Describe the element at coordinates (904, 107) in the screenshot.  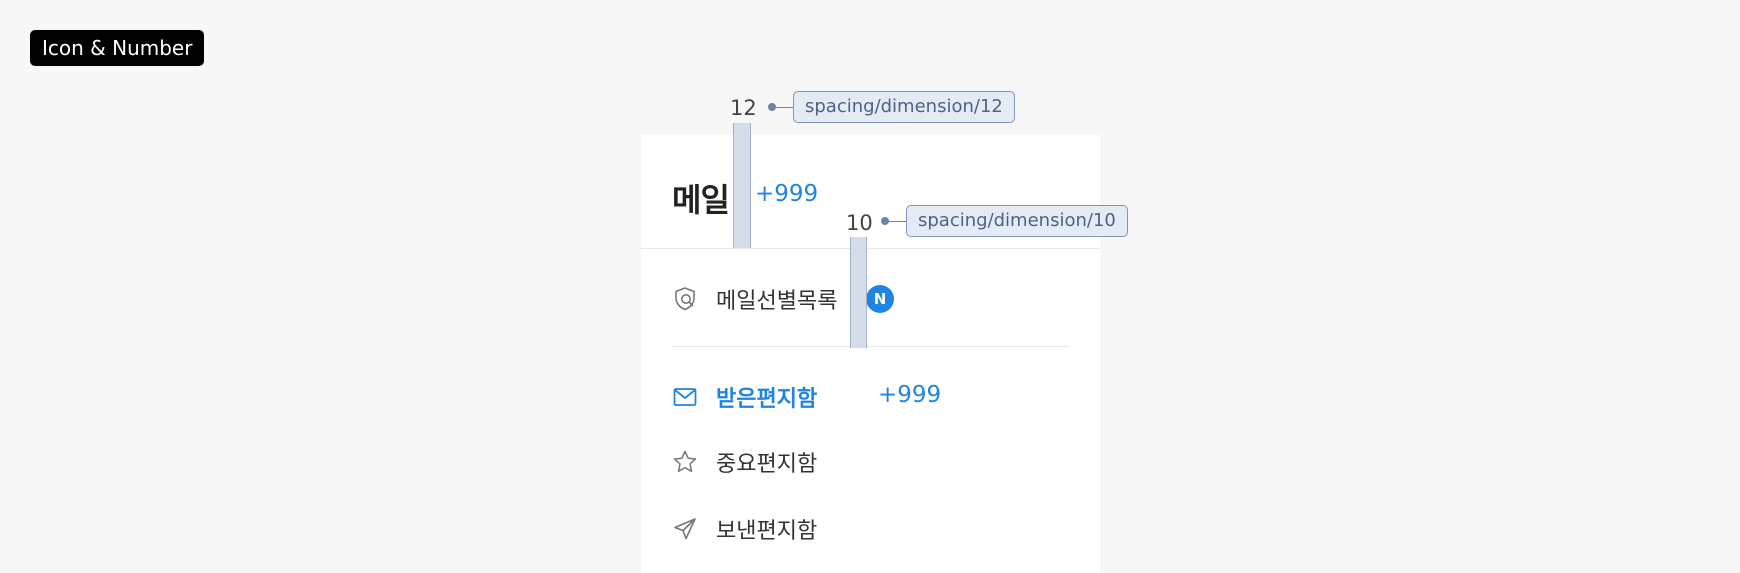
I see `spacing-token-12: spacing/dimension/12` at that location.